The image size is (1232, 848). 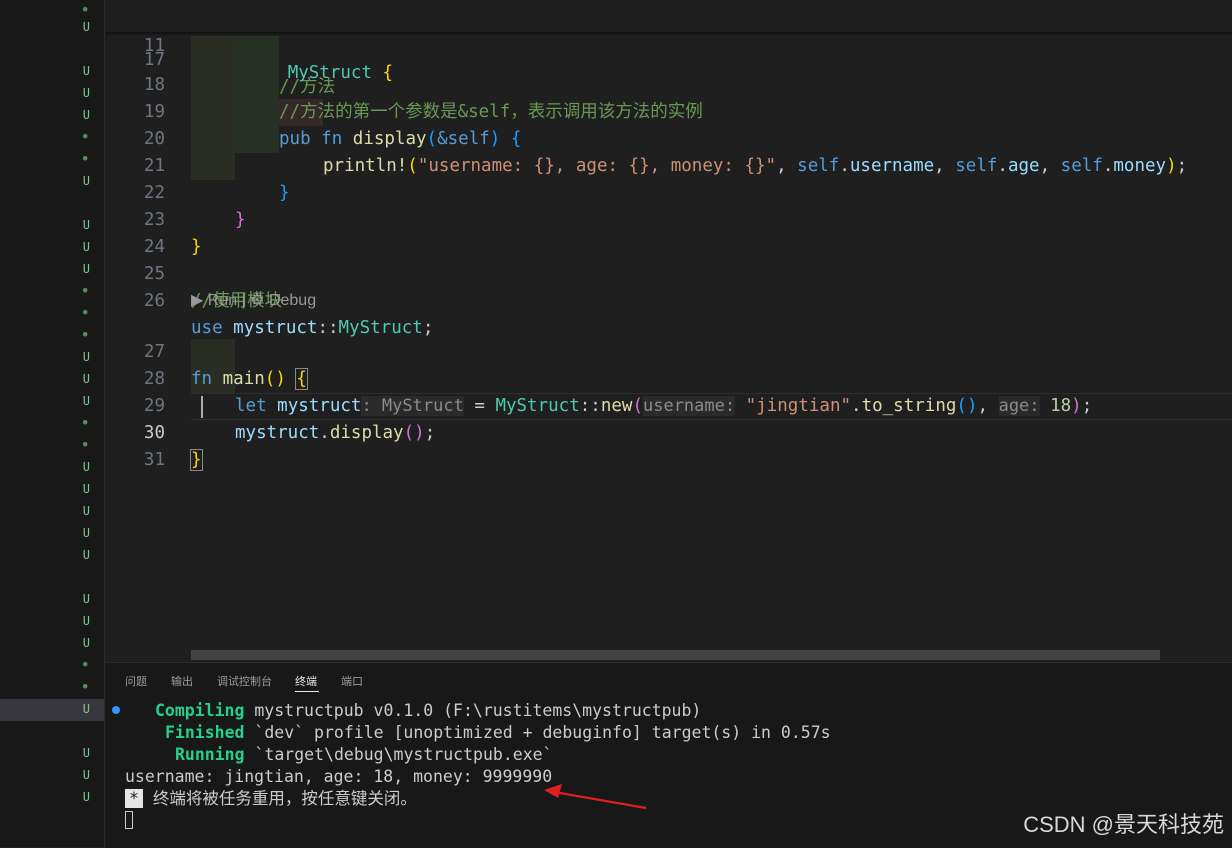 What do you see at coordinates (116, 710) in the screenshot?
I see `terminal-command-status-icon` at bounding box center [116, 710].